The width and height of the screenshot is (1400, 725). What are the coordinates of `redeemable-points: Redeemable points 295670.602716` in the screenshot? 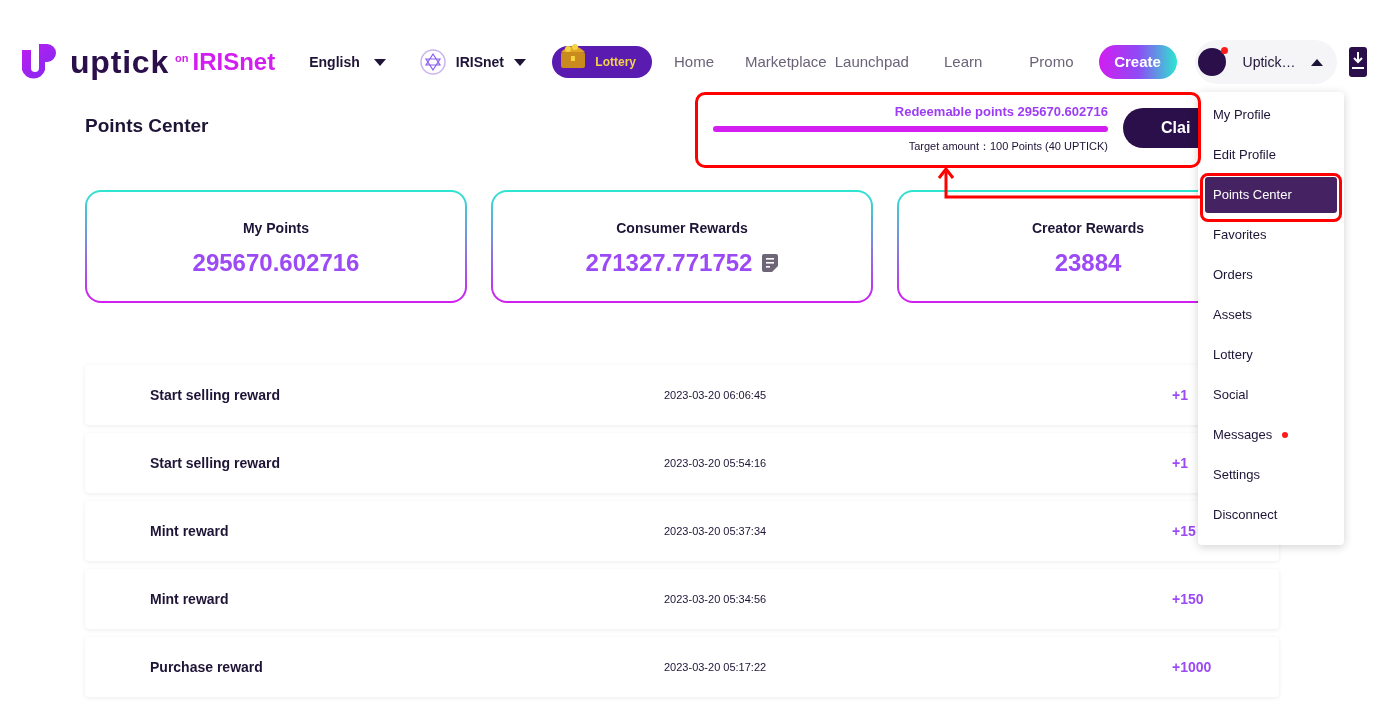 It's located at (1001, 112).